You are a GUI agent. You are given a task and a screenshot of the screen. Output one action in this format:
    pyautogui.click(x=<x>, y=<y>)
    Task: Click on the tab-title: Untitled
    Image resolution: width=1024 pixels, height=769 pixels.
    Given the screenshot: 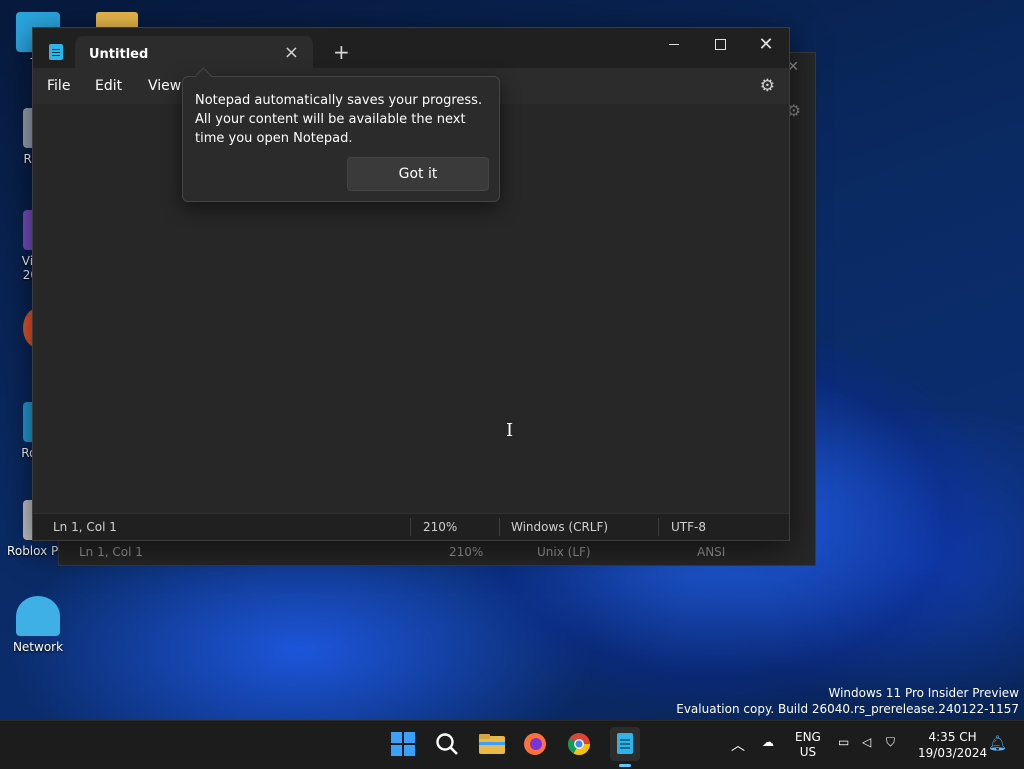 What is the action you would take?
    pyautogui.click(x=119, y=54)
    